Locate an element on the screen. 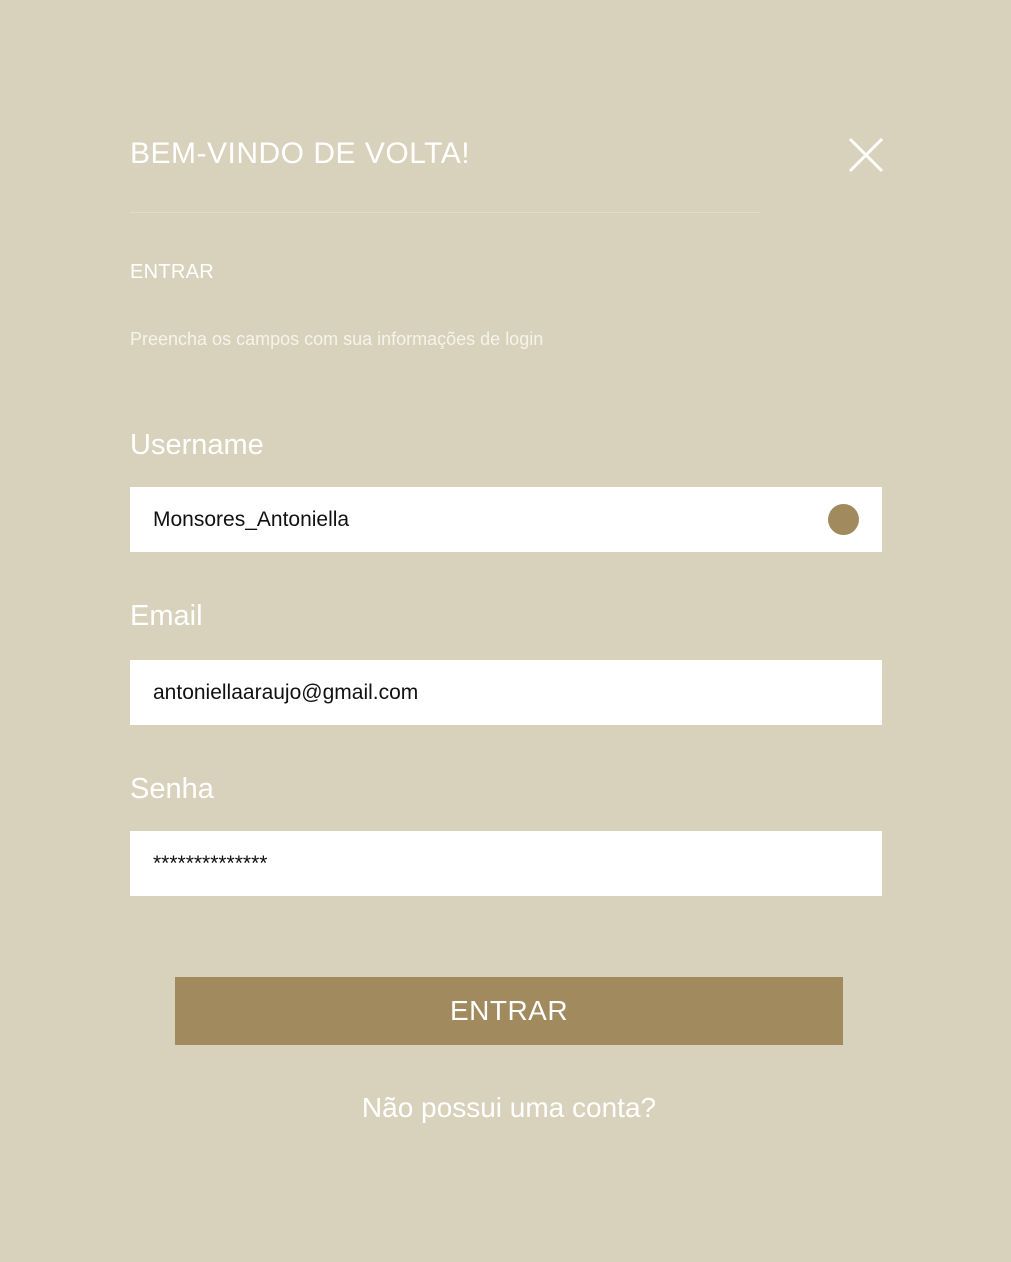 This screenshot has height=1262, width=1011. email-input is located at coordinates (506, 692).